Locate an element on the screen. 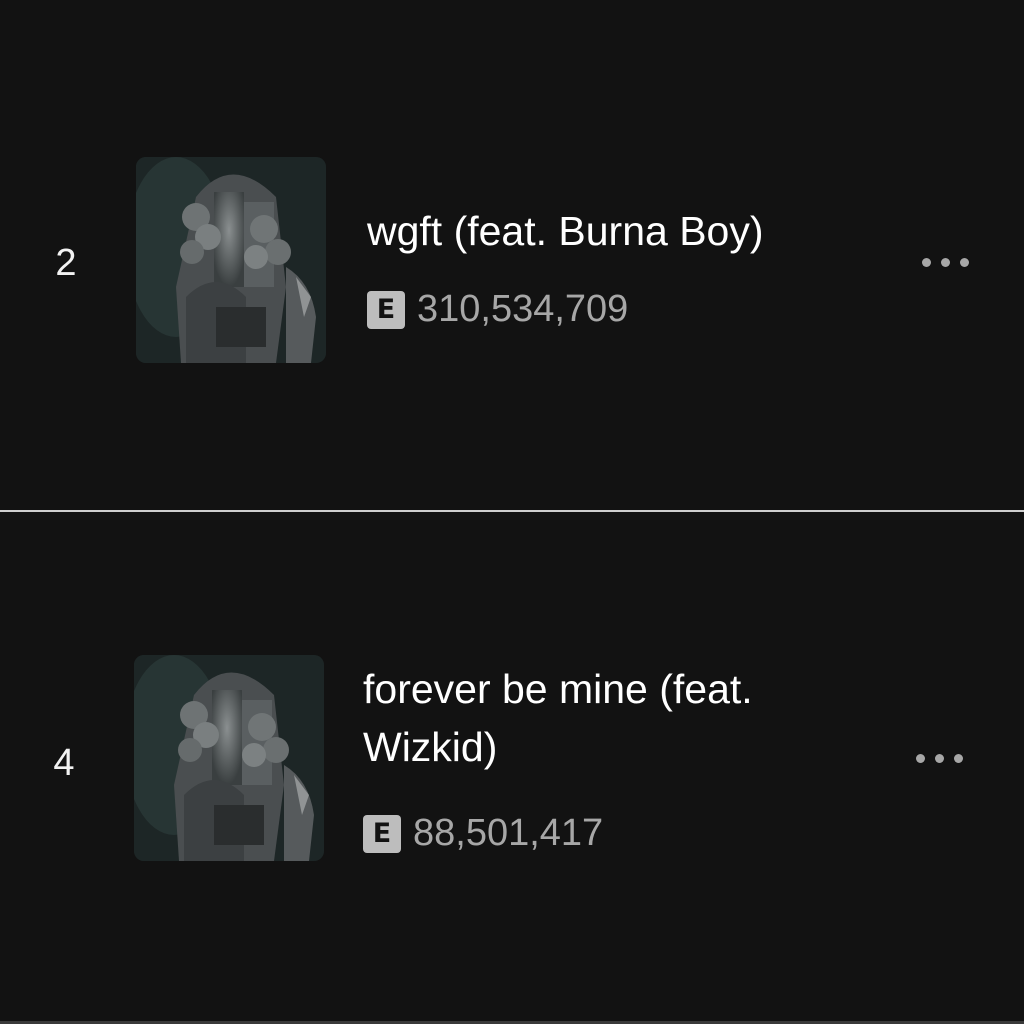 This screenshot has width=1024, height=1024. track-meta: E 88,501,417 is located at coordinates (483, 833).